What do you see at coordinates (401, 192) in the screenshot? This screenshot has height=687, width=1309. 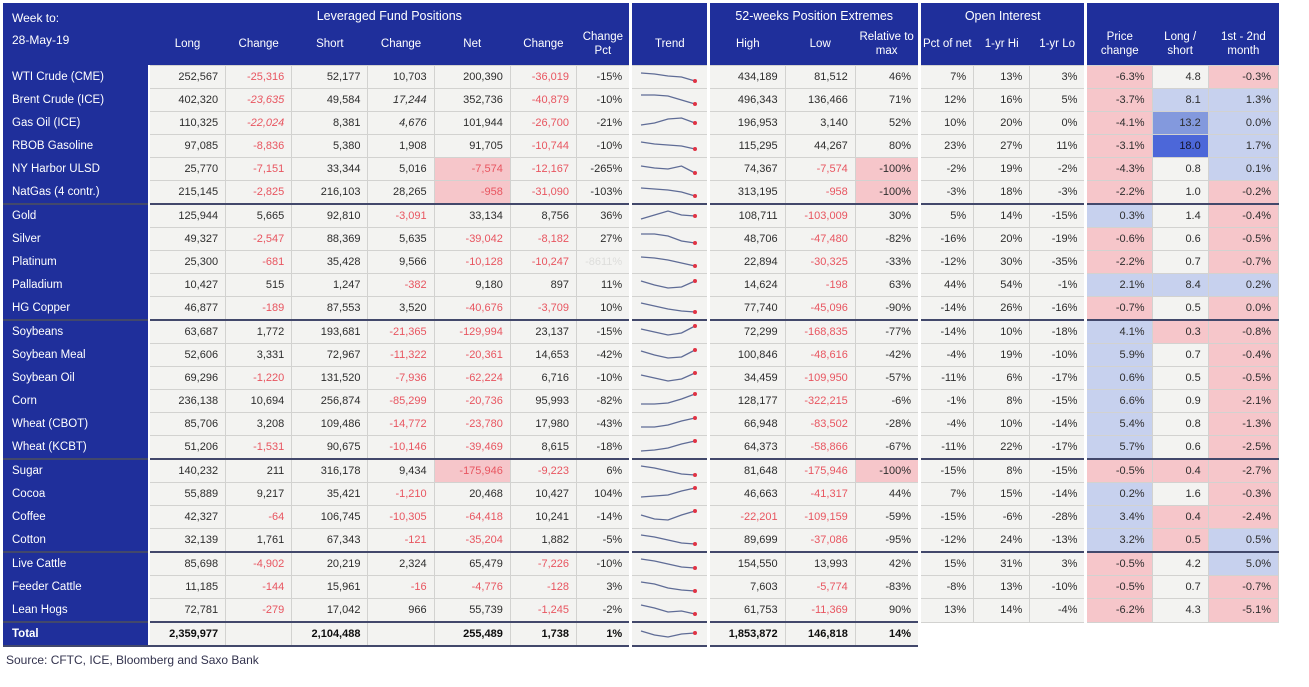 I see `cell: 28,265` at bounding box center [401, 192].